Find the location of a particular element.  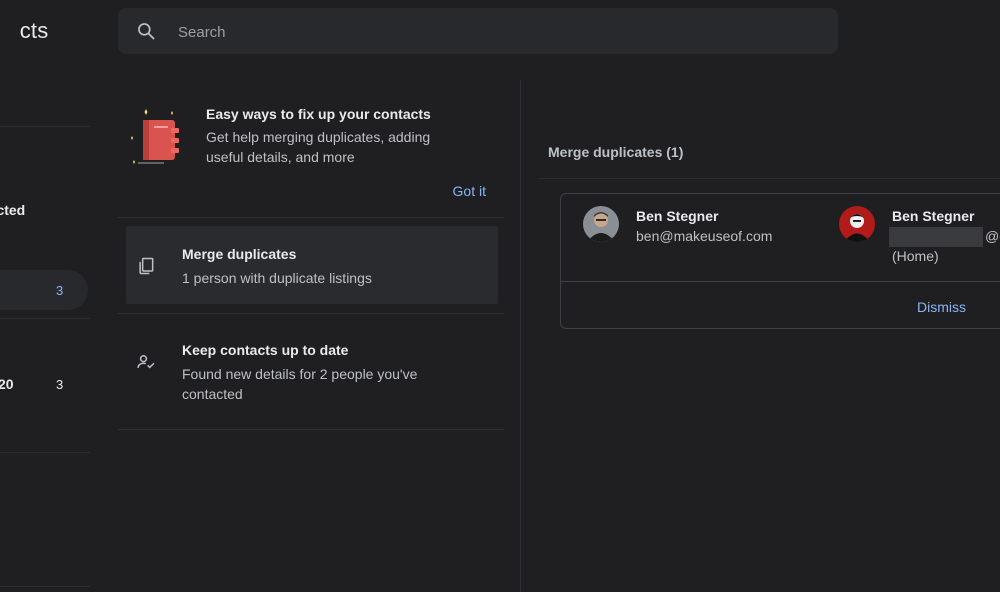

promo-title: Easy ways to fix up your contacts is located at coordinates (318, 114).